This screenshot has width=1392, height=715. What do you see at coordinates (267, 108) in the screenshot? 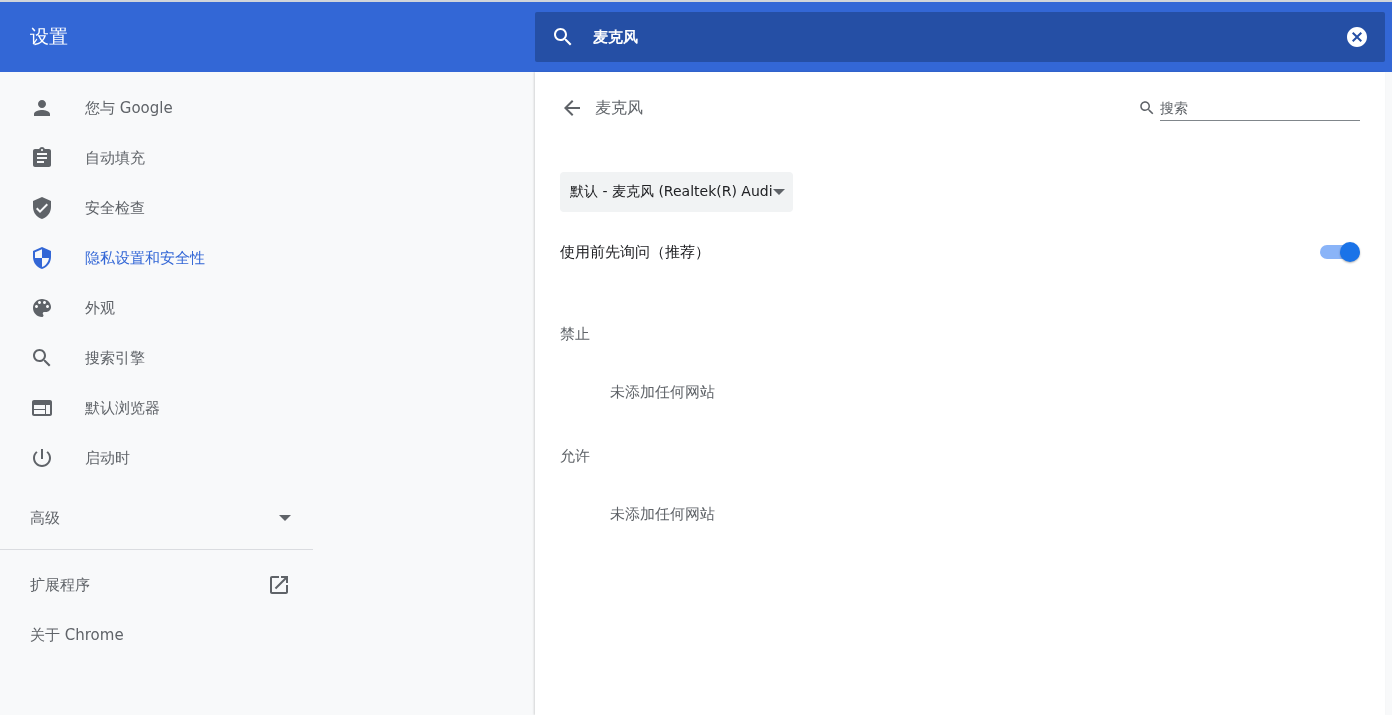
I see `sidebar-item: 您与 Google` at bounding box center [267, 108].